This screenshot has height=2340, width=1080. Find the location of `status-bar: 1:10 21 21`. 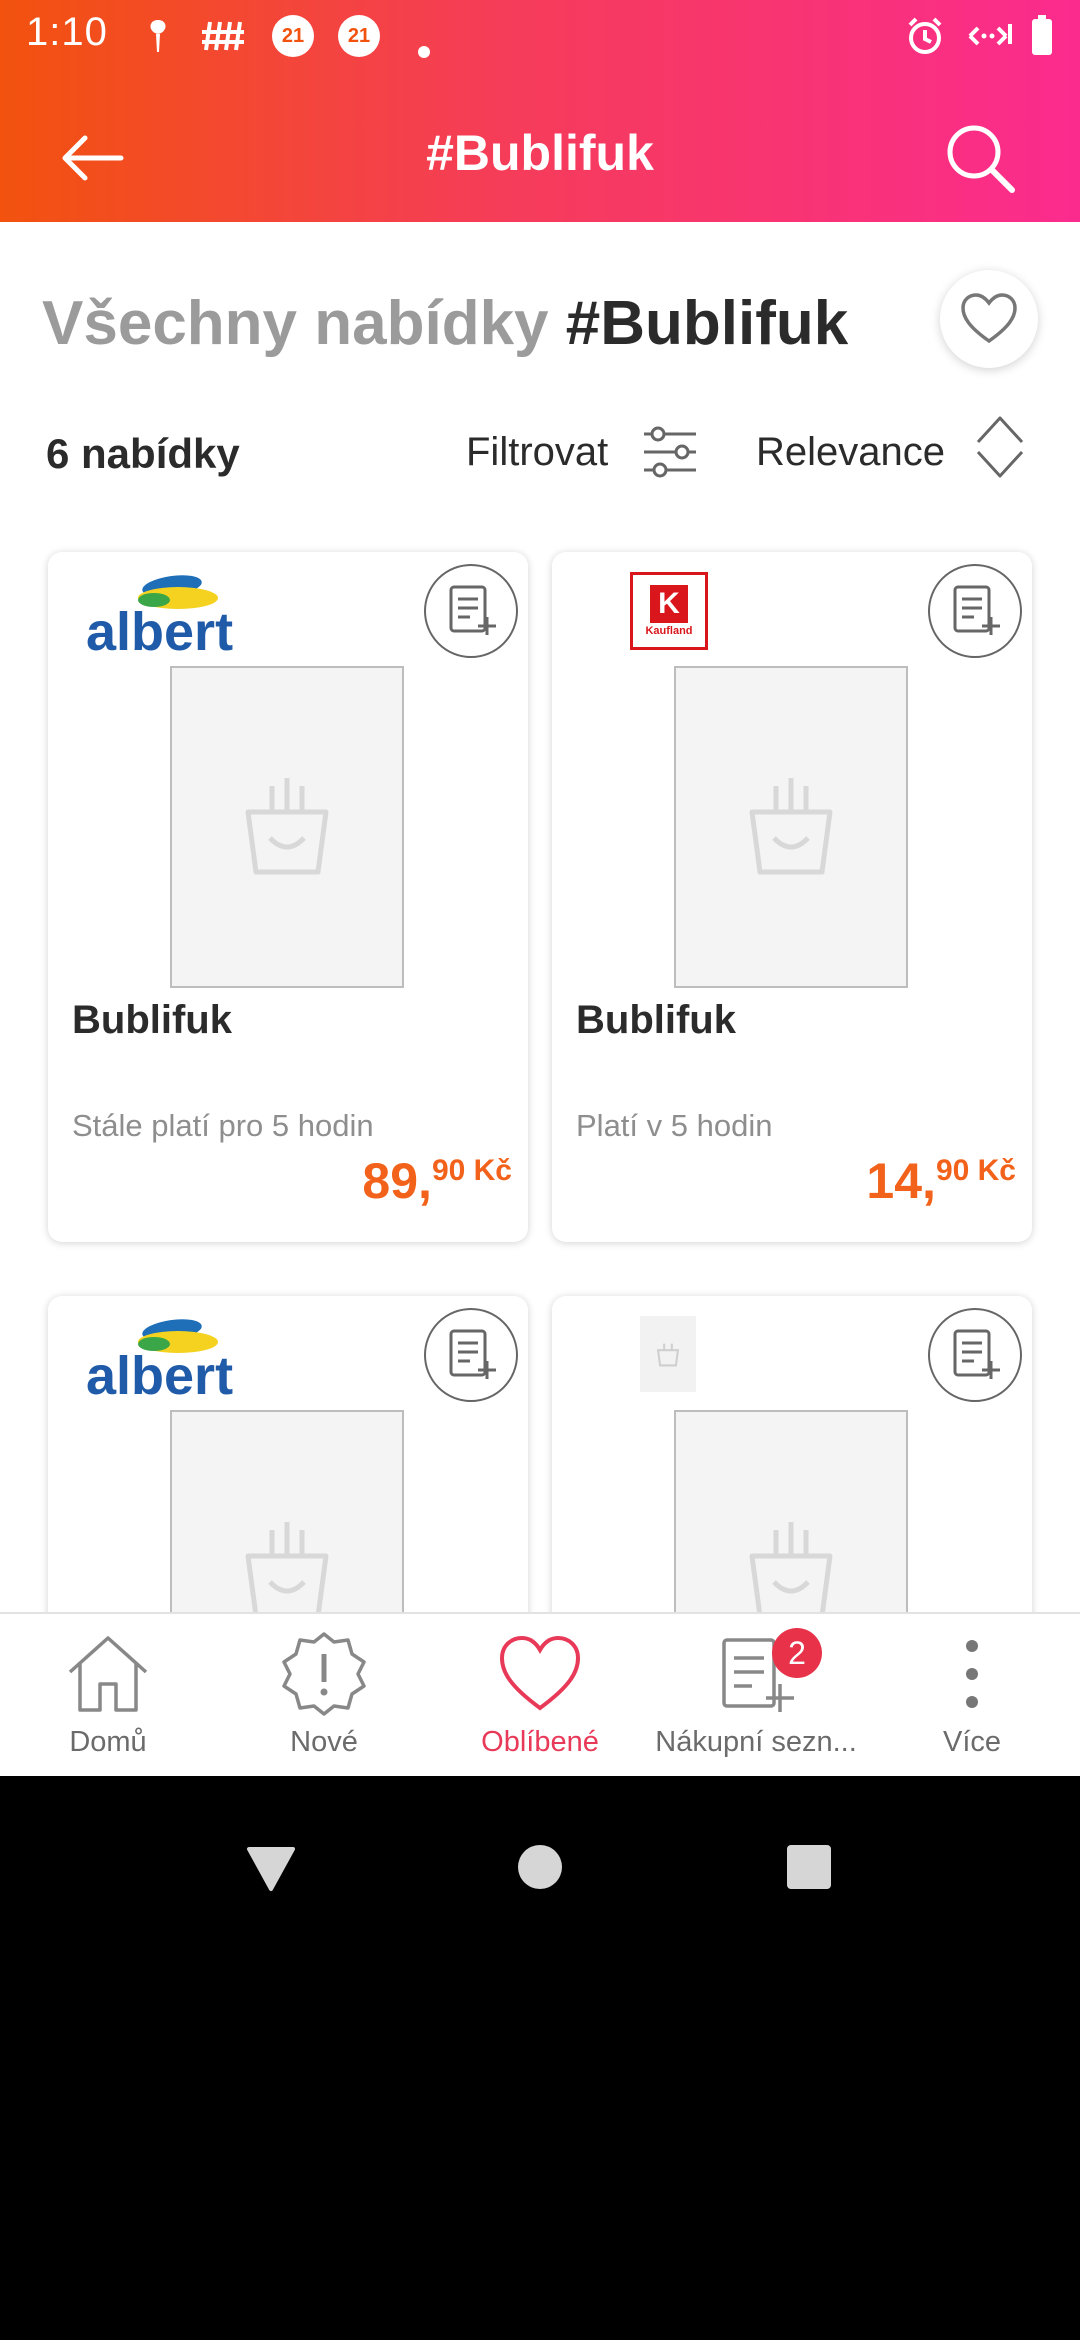

status-bar: 1:10 21 21 is located at coordinates (540, 36).